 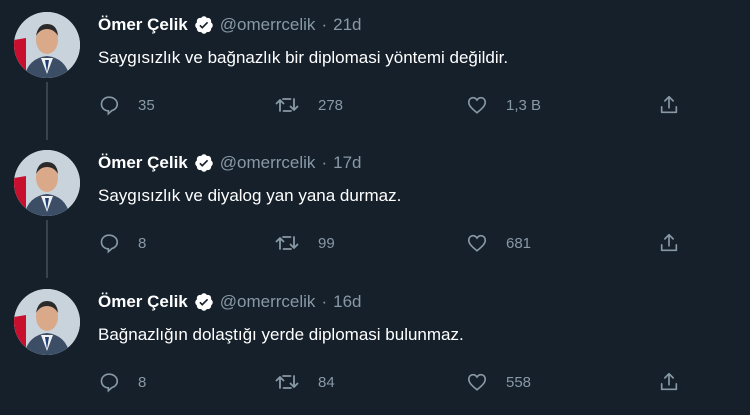 I want to click on like-button: 558, so click(x=498, y=382).